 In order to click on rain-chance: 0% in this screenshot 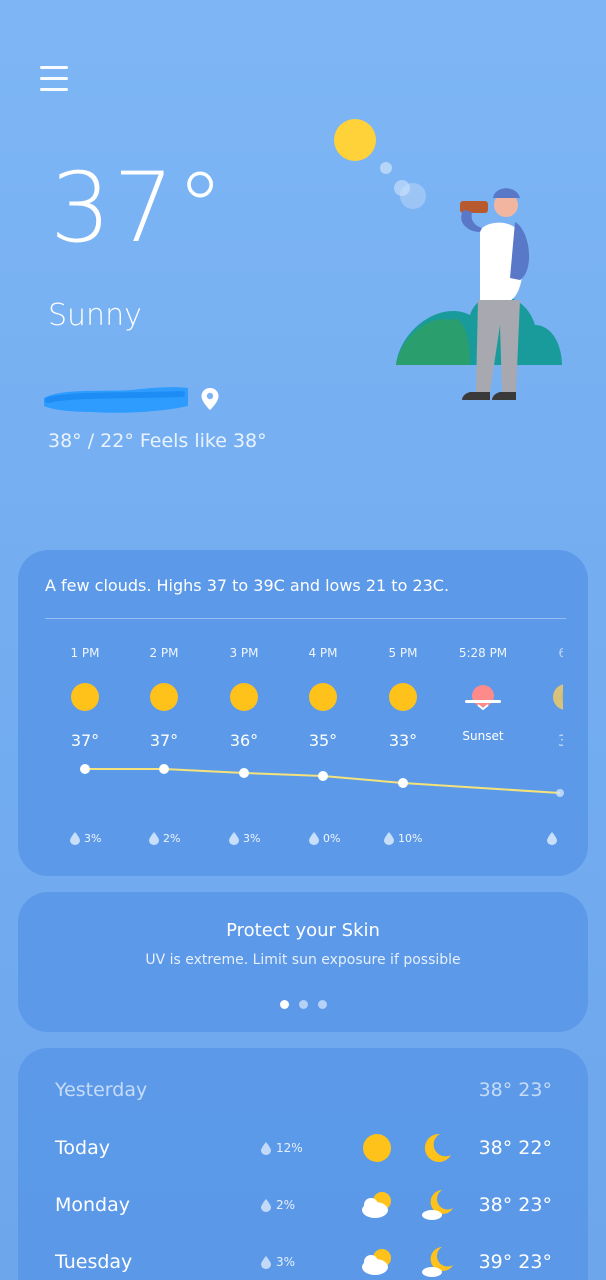, I will do `click(324, 838)`.